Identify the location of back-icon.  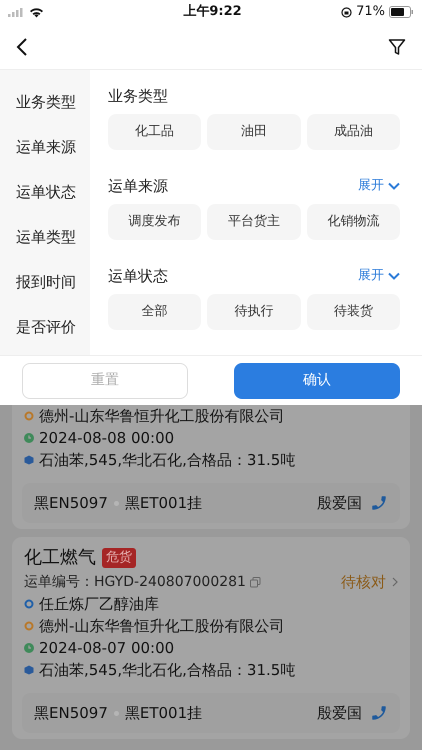
(22, 46).